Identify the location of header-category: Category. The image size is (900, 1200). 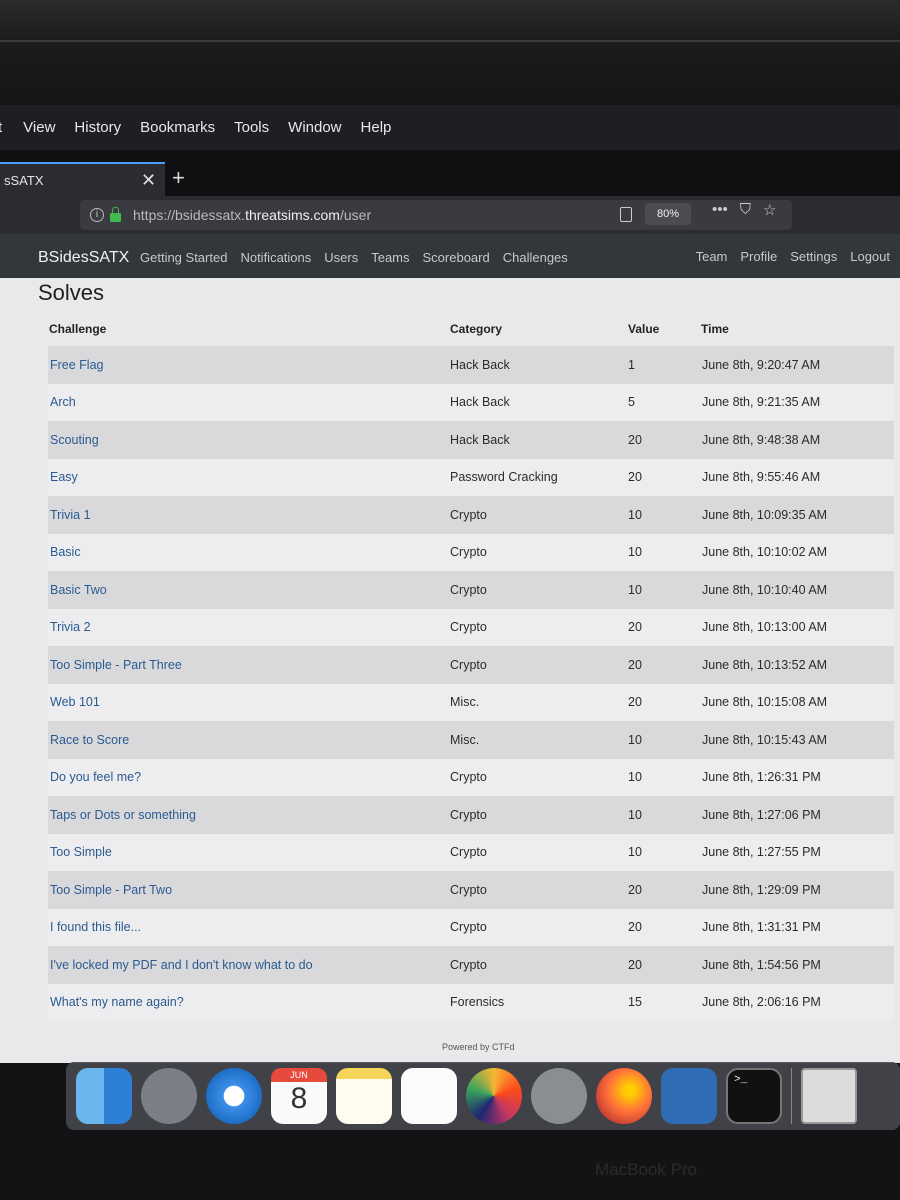
(476, 329).